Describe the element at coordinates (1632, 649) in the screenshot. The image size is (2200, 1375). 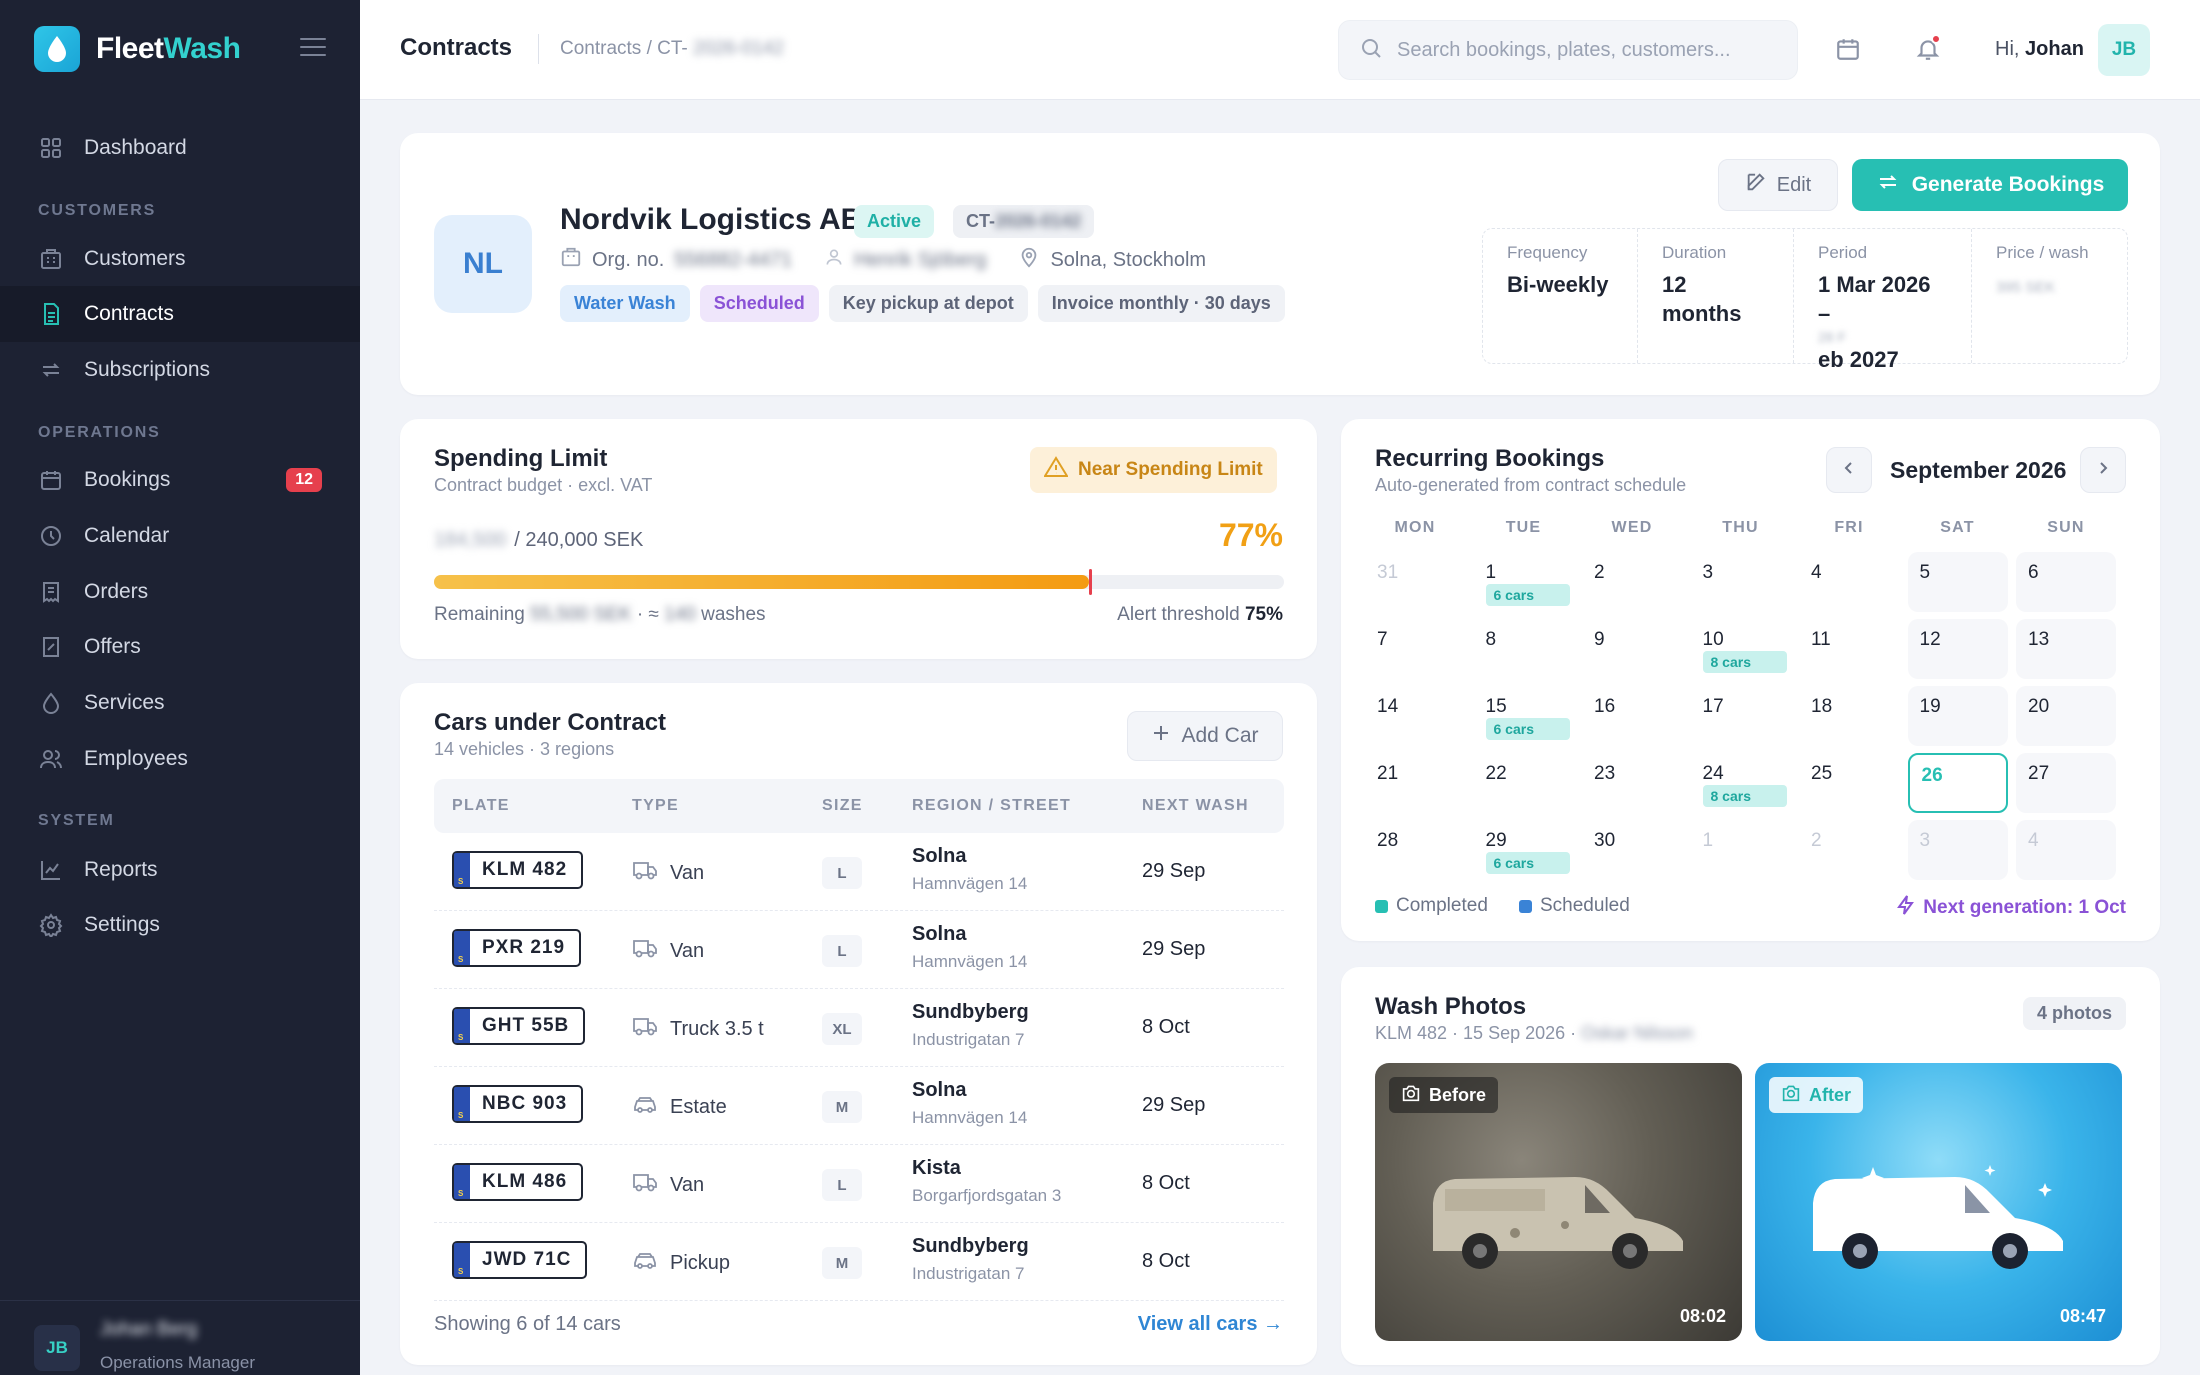
I see `calendar-day: 9` at that location.